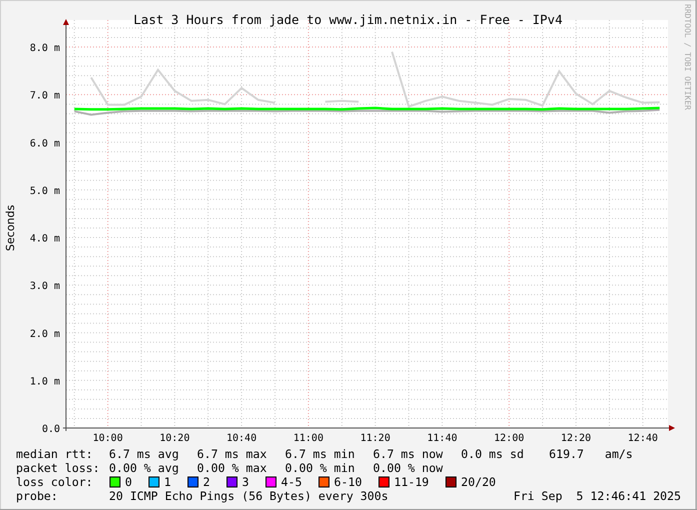 Image resolution: width=697 pixels, height=510 pixels. What do you see at coordinates (320, 454) in the screenshot?
I see `legend-value: 6.7 ms min` at bounding box center [320, 454].